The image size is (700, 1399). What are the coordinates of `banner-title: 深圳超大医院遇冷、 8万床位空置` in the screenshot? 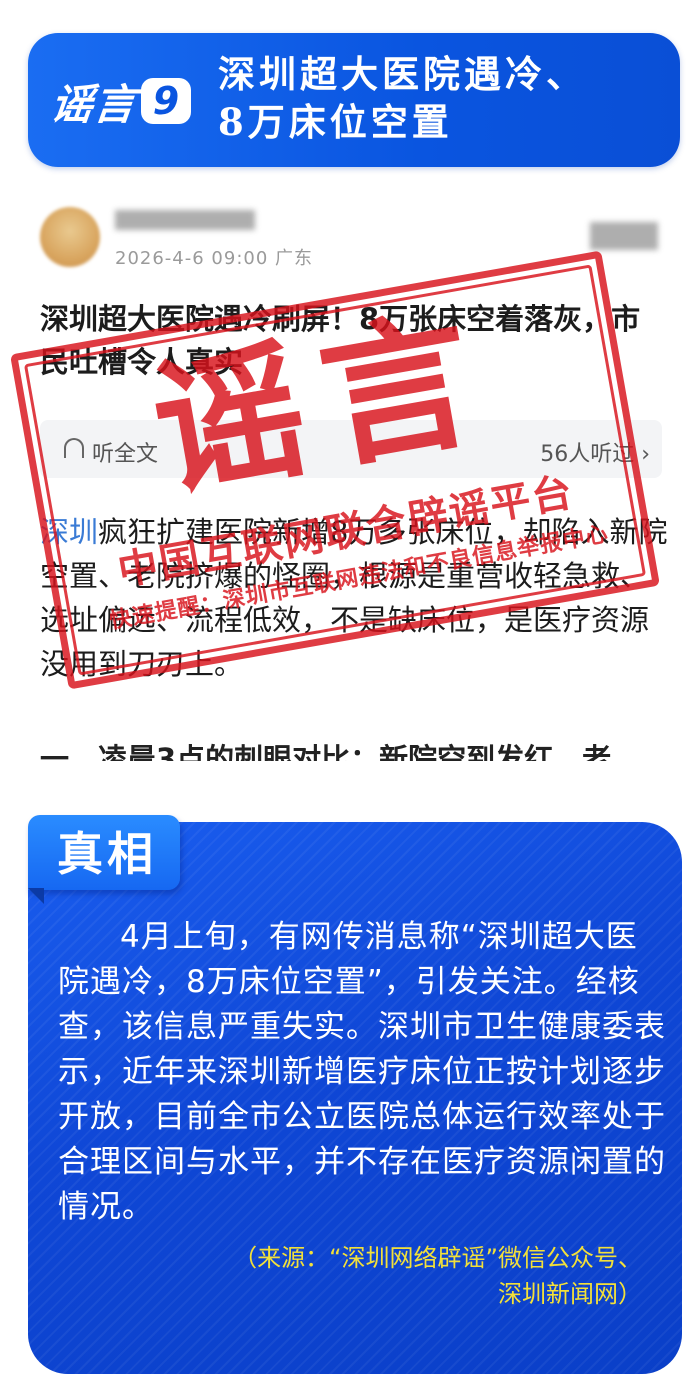 It's located at (438, 98).